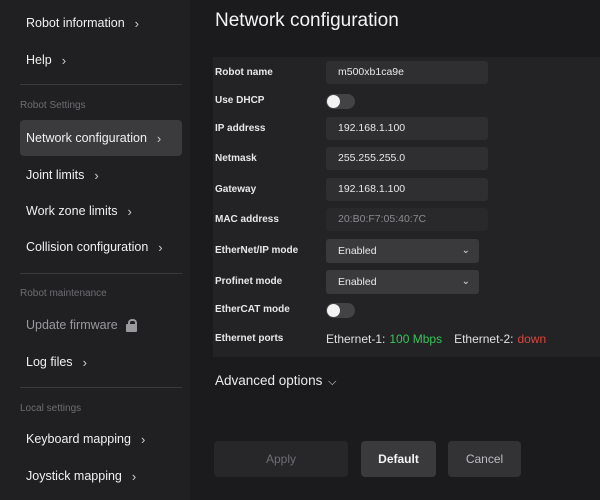 Image resolution: width=600 pixels, height=500 pixels. What do you see at coordinates (307, 20) in the screenshot?
I see `page-title: Network configuration` at bounding box center [307, 20].